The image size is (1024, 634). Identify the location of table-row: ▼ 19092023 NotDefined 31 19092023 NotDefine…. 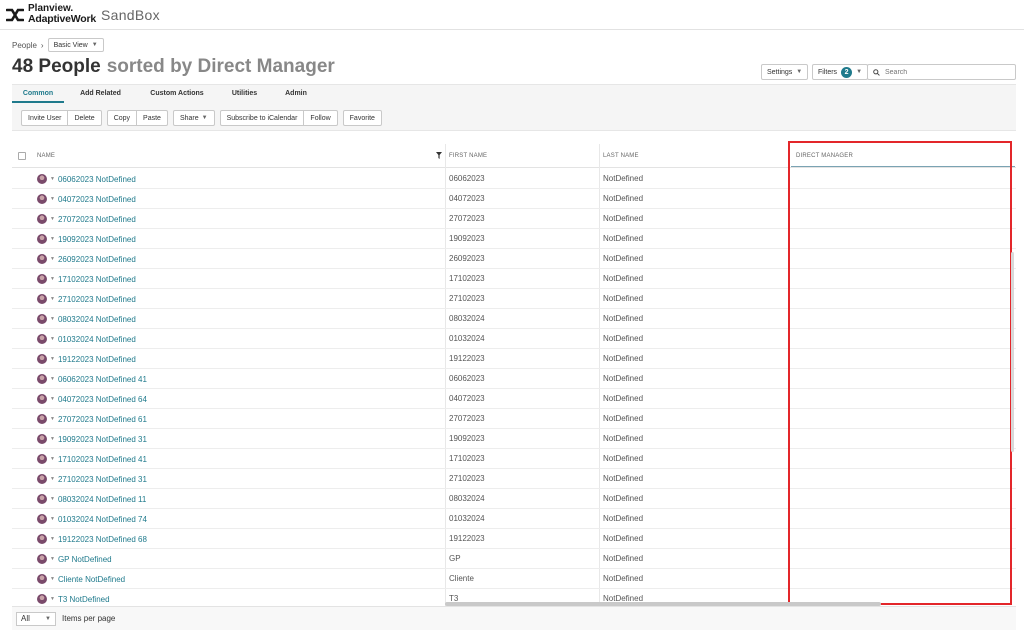
(514, 439).